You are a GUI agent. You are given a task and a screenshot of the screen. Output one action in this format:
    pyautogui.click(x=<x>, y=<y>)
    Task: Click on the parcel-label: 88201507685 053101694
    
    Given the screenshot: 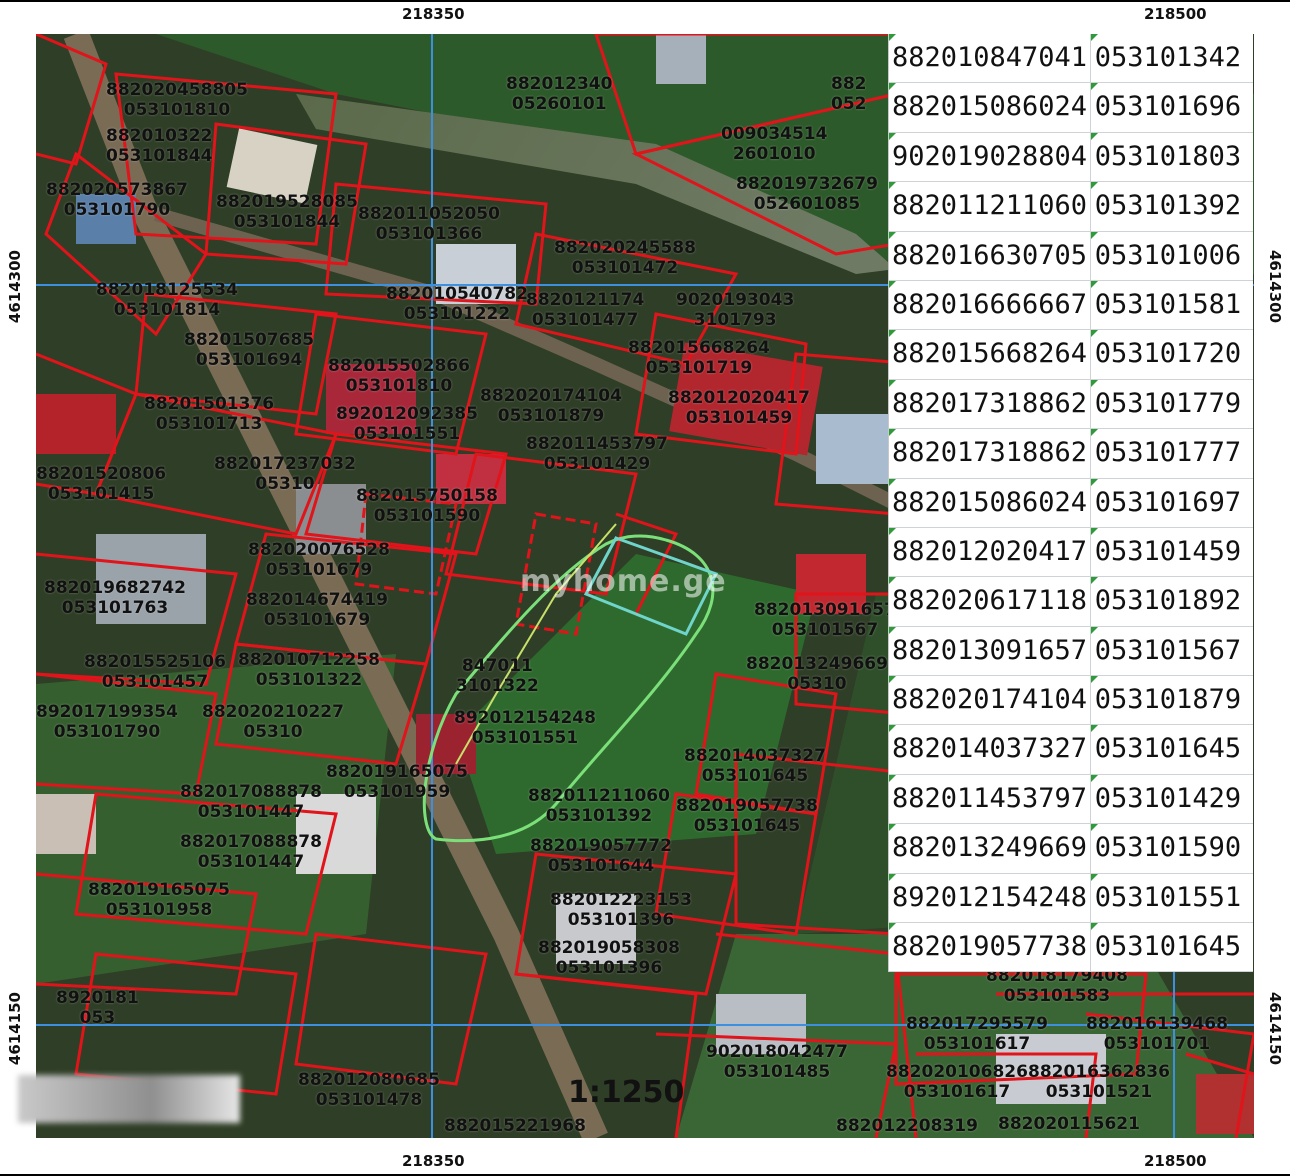 What is the action you would take?
    pyautogui.click(x=249, y=350)
    